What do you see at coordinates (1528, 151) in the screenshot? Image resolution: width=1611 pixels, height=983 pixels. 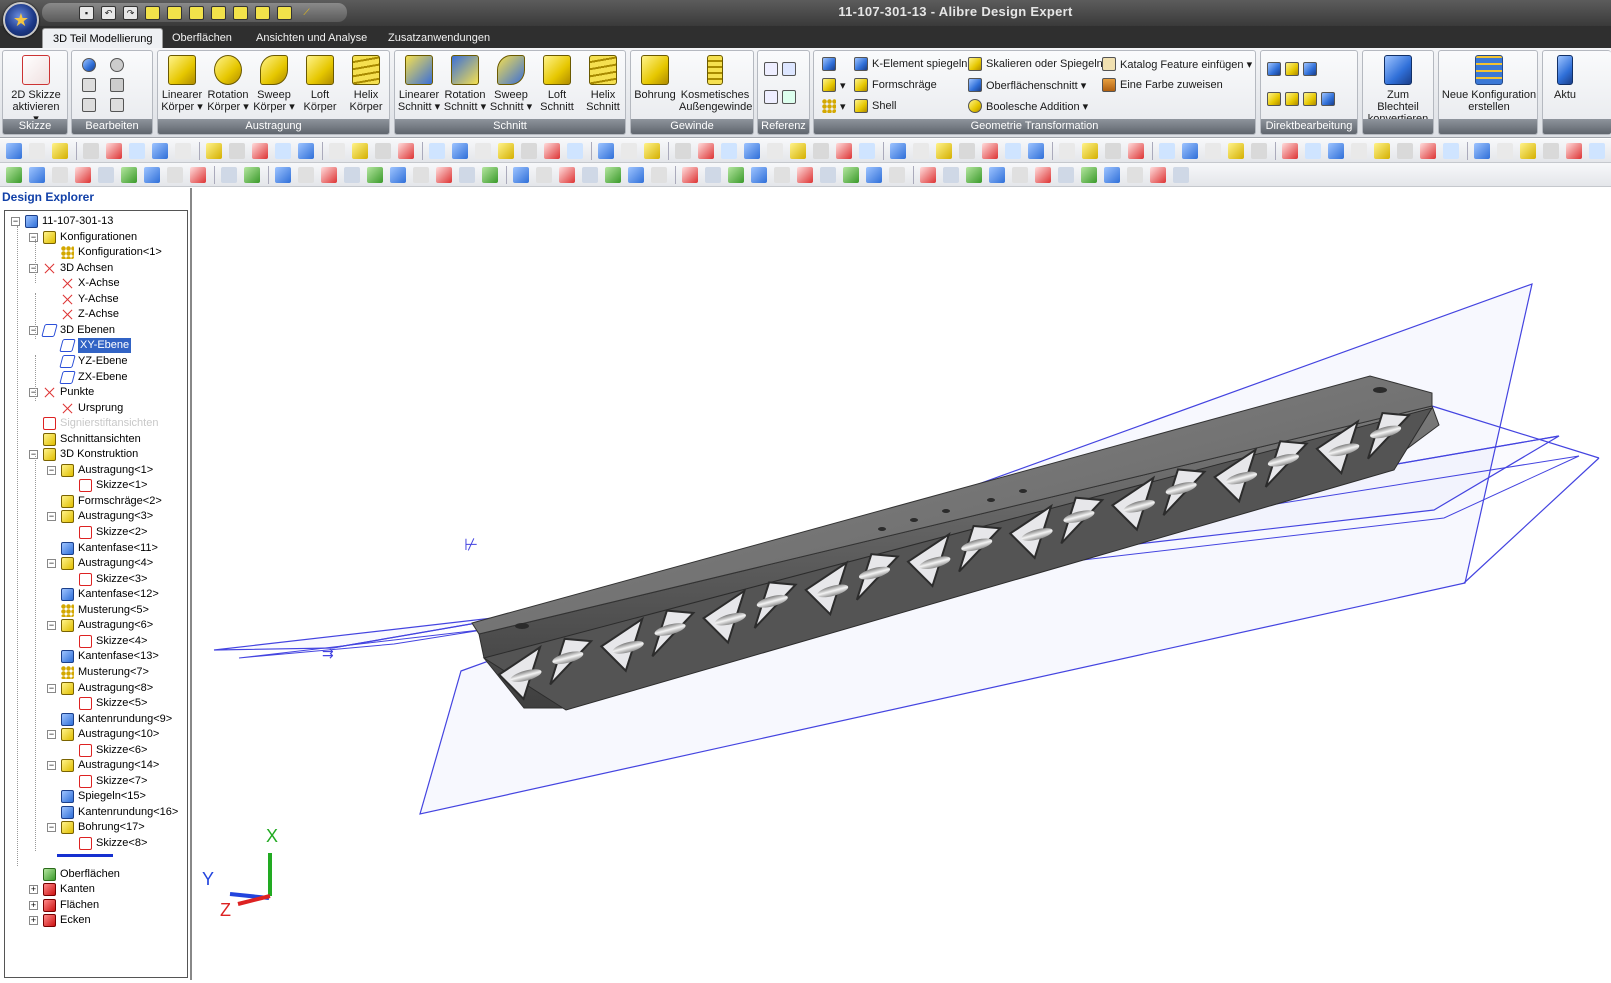 I see `tb1-tool-63-icon` at bounding box center [1528, 151].